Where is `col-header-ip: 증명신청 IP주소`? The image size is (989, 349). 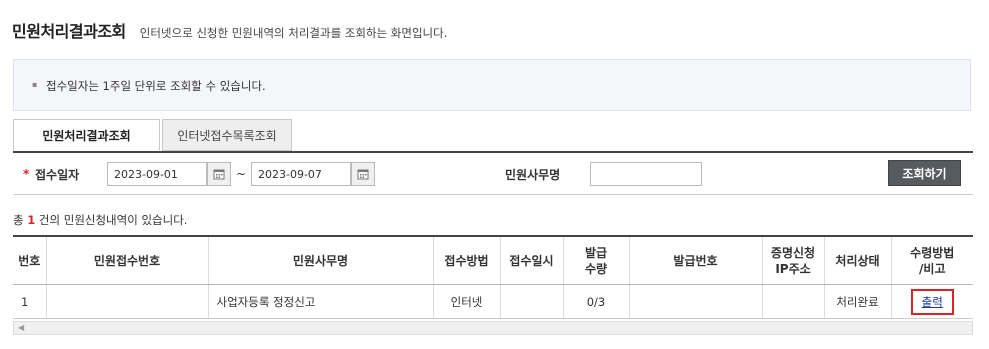
col-header-ip: 증명신청 IP주소 is located at coordinates (792, 260).